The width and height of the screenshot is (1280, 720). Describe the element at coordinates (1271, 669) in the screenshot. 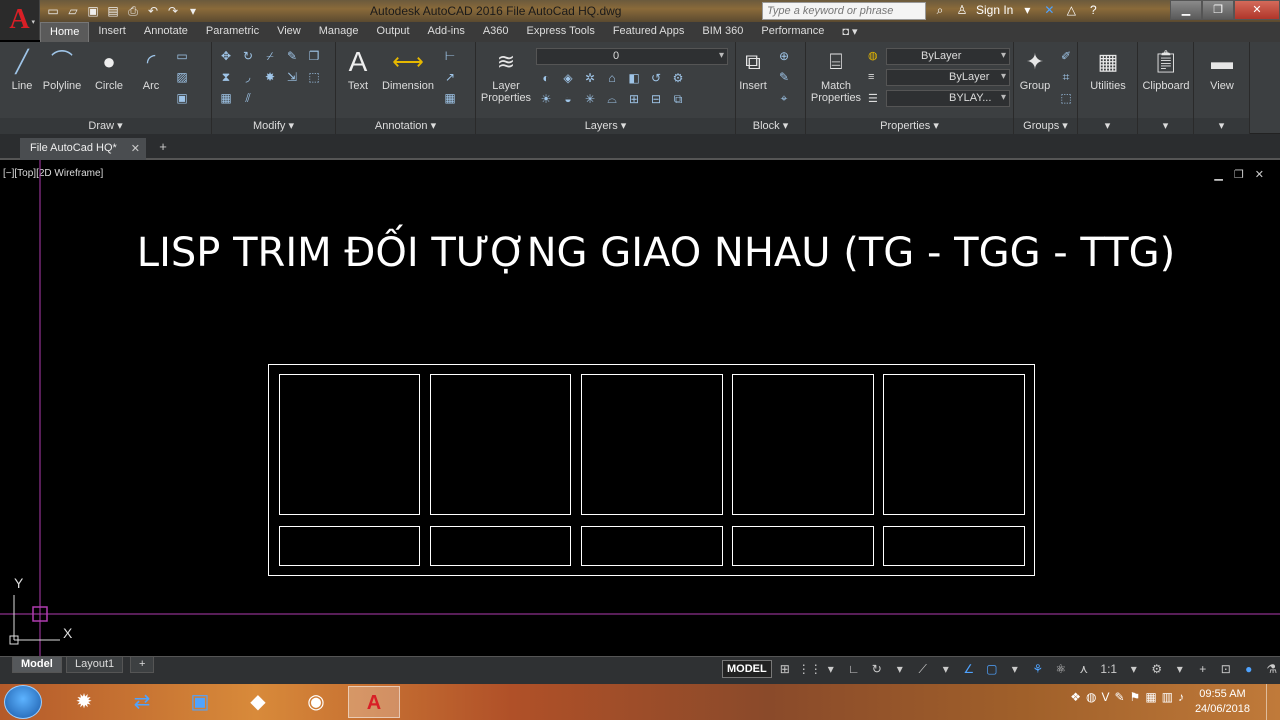

I see `hardware-acceleration-icon: ⚗` at that location.